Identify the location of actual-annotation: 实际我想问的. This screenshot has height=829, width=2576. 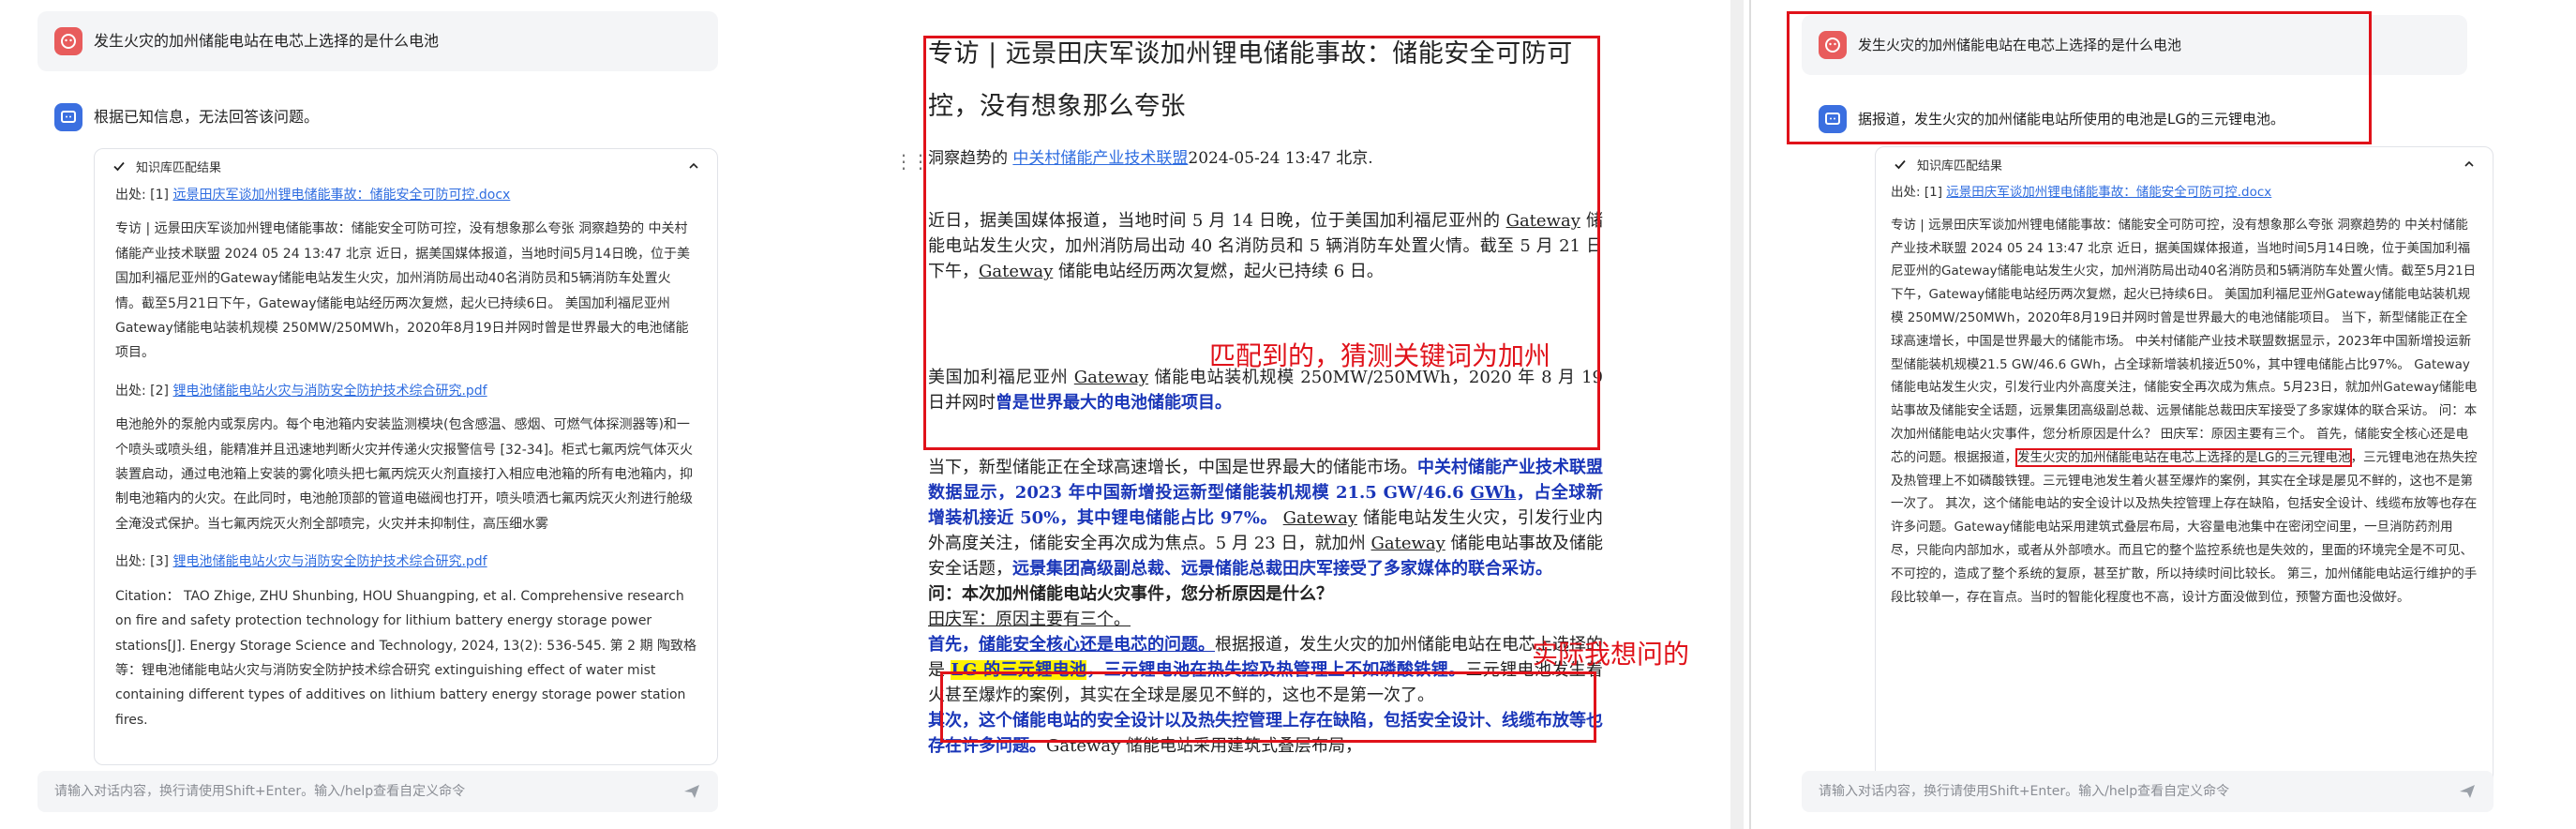
(1611, 654).